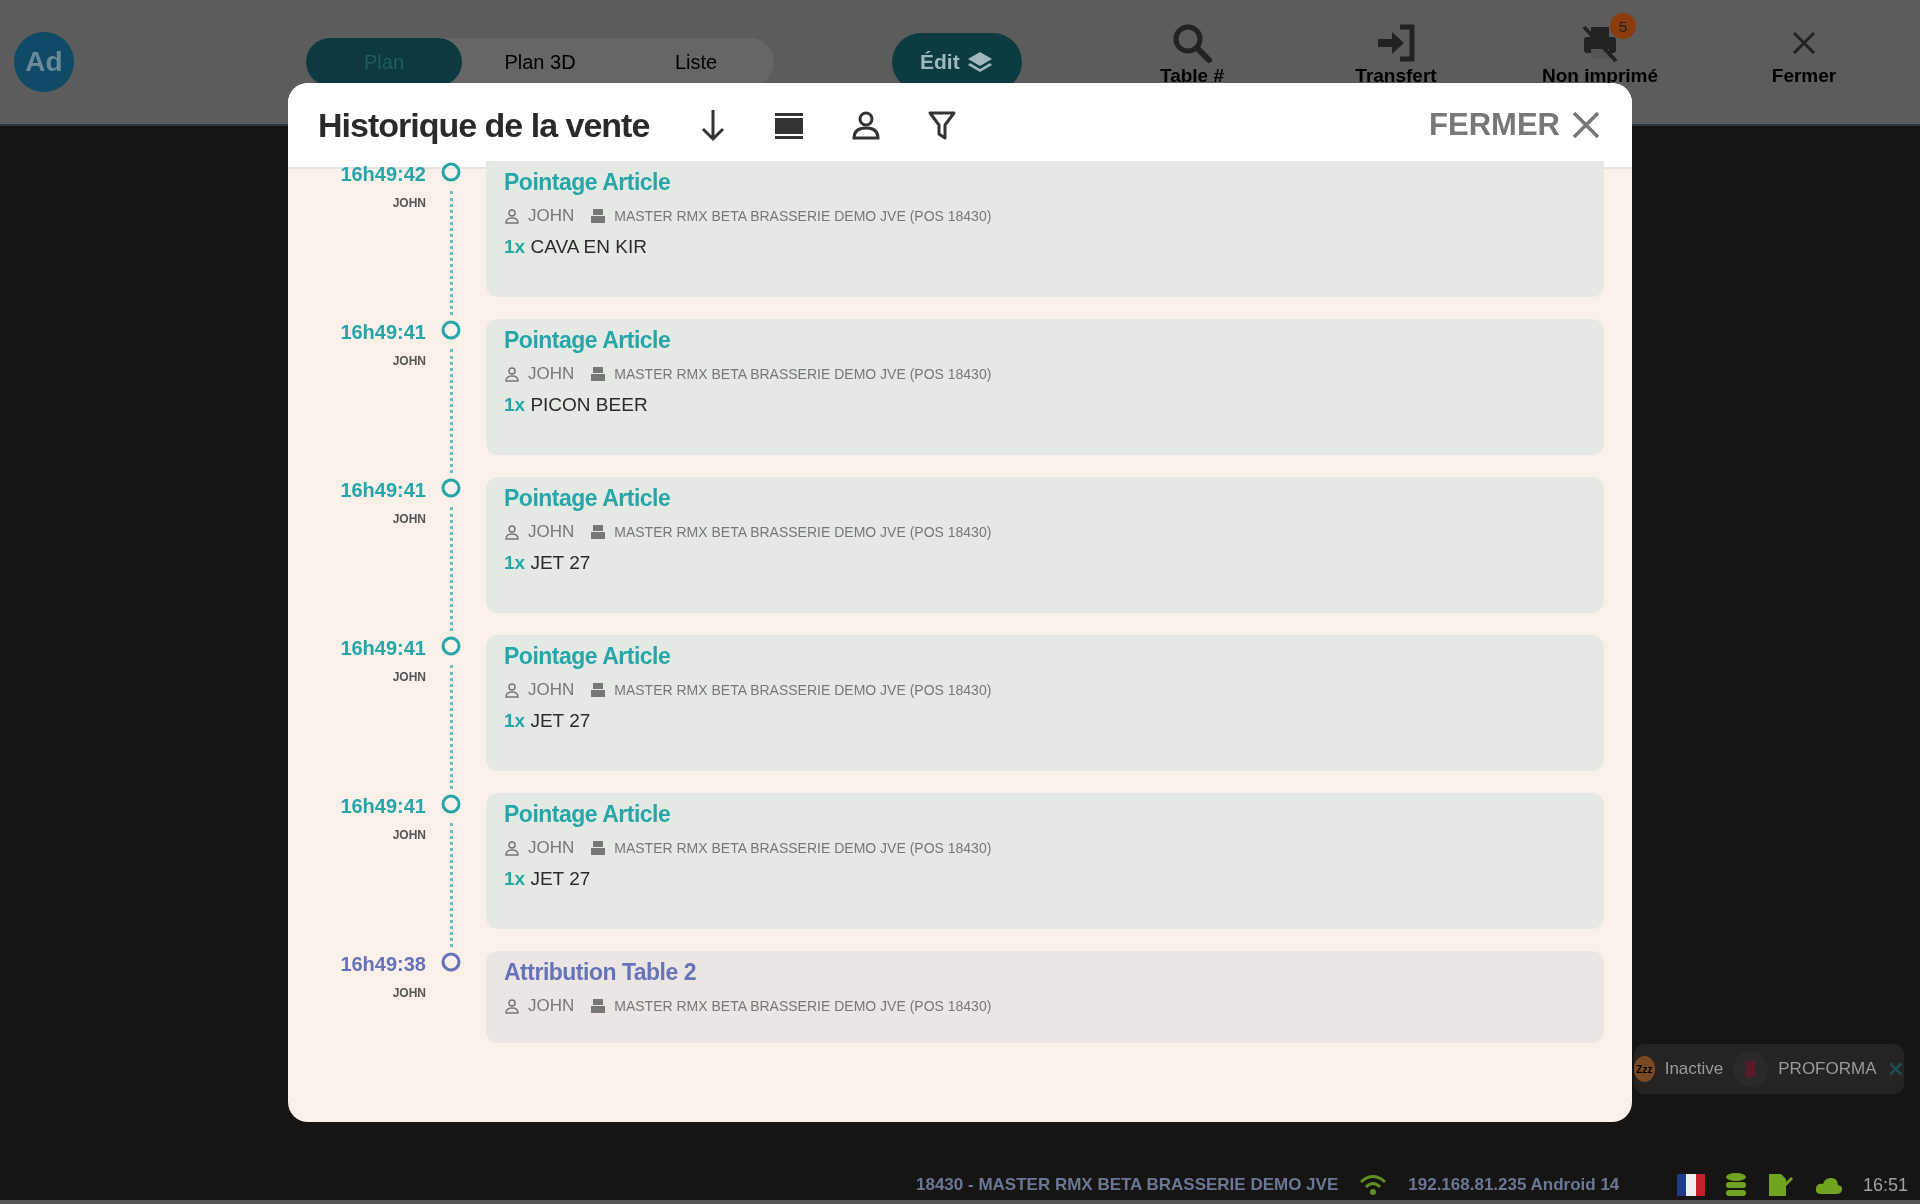 The width and height of the screenshot is (1920, 1204). Describe the element at coordinates (1885, 1185) in the screenshot. I see `clock: 16:51` at that location.